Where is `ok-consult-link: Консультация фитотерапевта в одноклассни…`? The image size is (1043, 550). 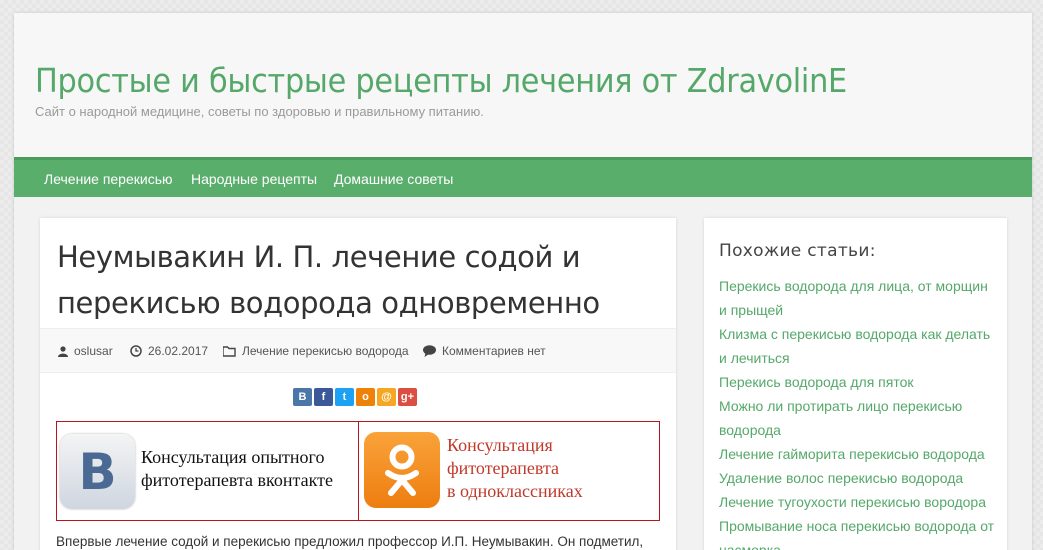
ok-consult-link: Консультация фитотерапевта в одноклассни… is located at coordinates (509, 471).